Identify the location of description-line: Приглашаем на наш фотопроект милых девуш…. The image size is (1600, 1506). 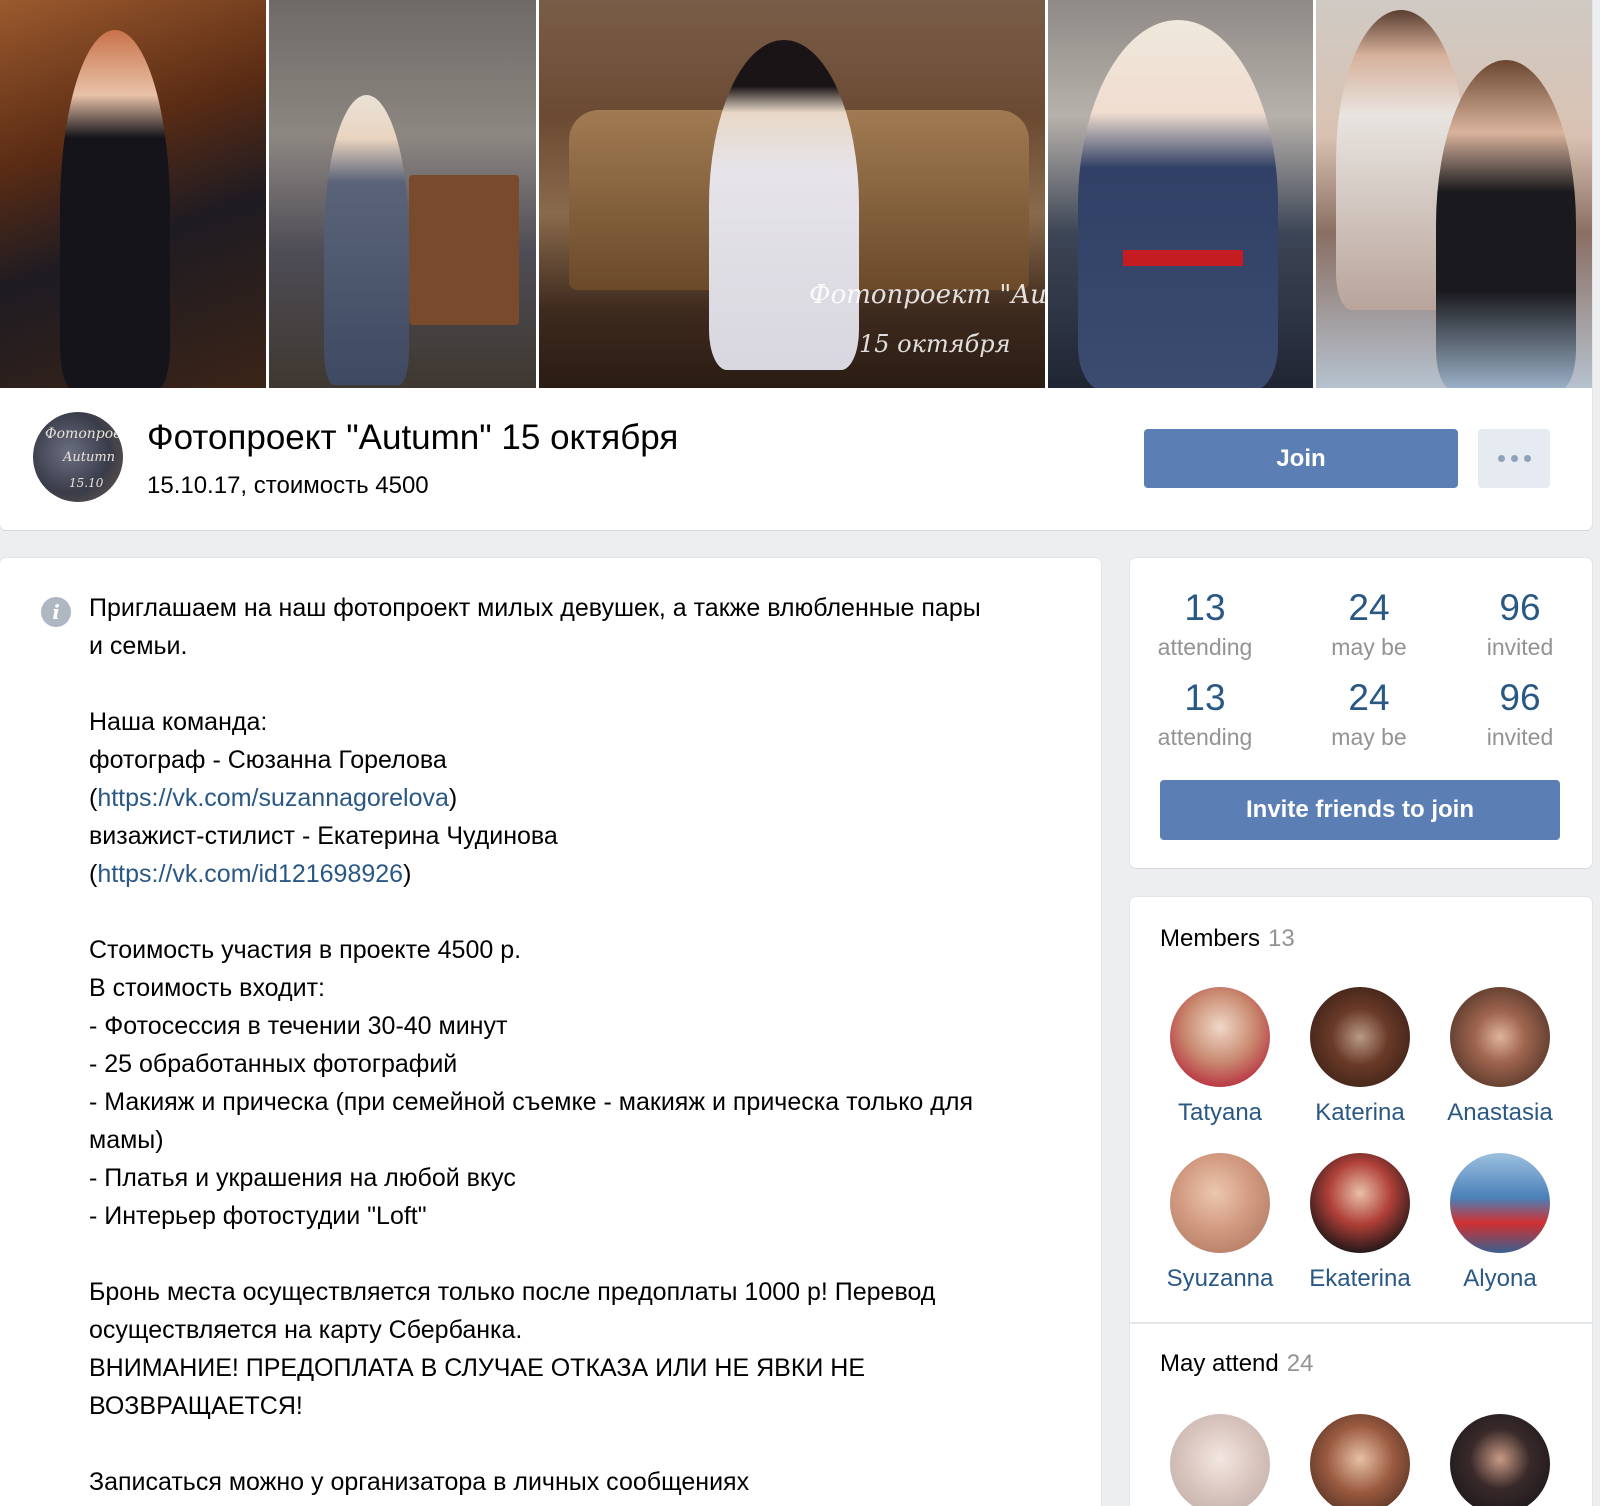
(535, 608).